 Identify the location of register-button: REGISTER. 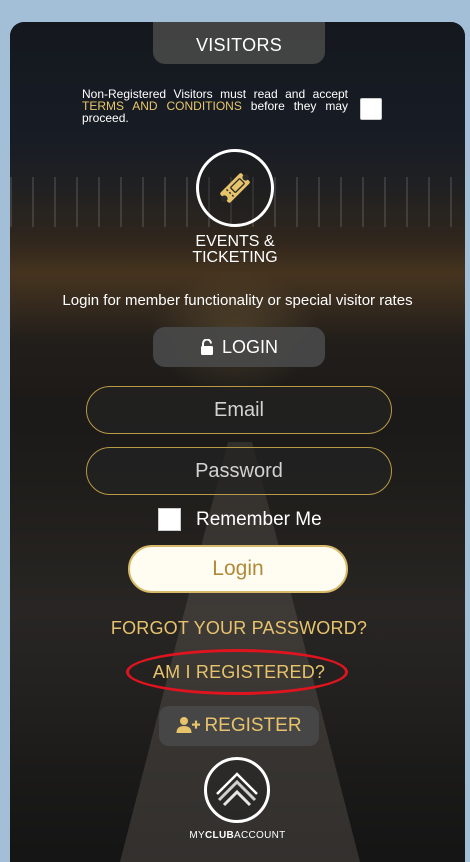
(239, 726).